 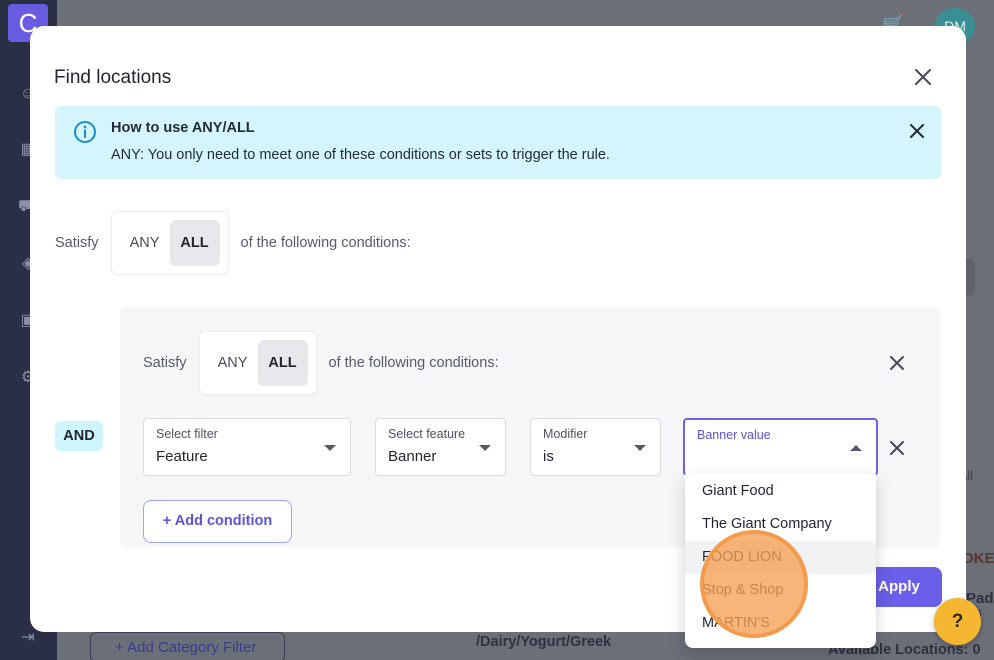 I want to click on remove-group-icon, so click(x=897, y=363).